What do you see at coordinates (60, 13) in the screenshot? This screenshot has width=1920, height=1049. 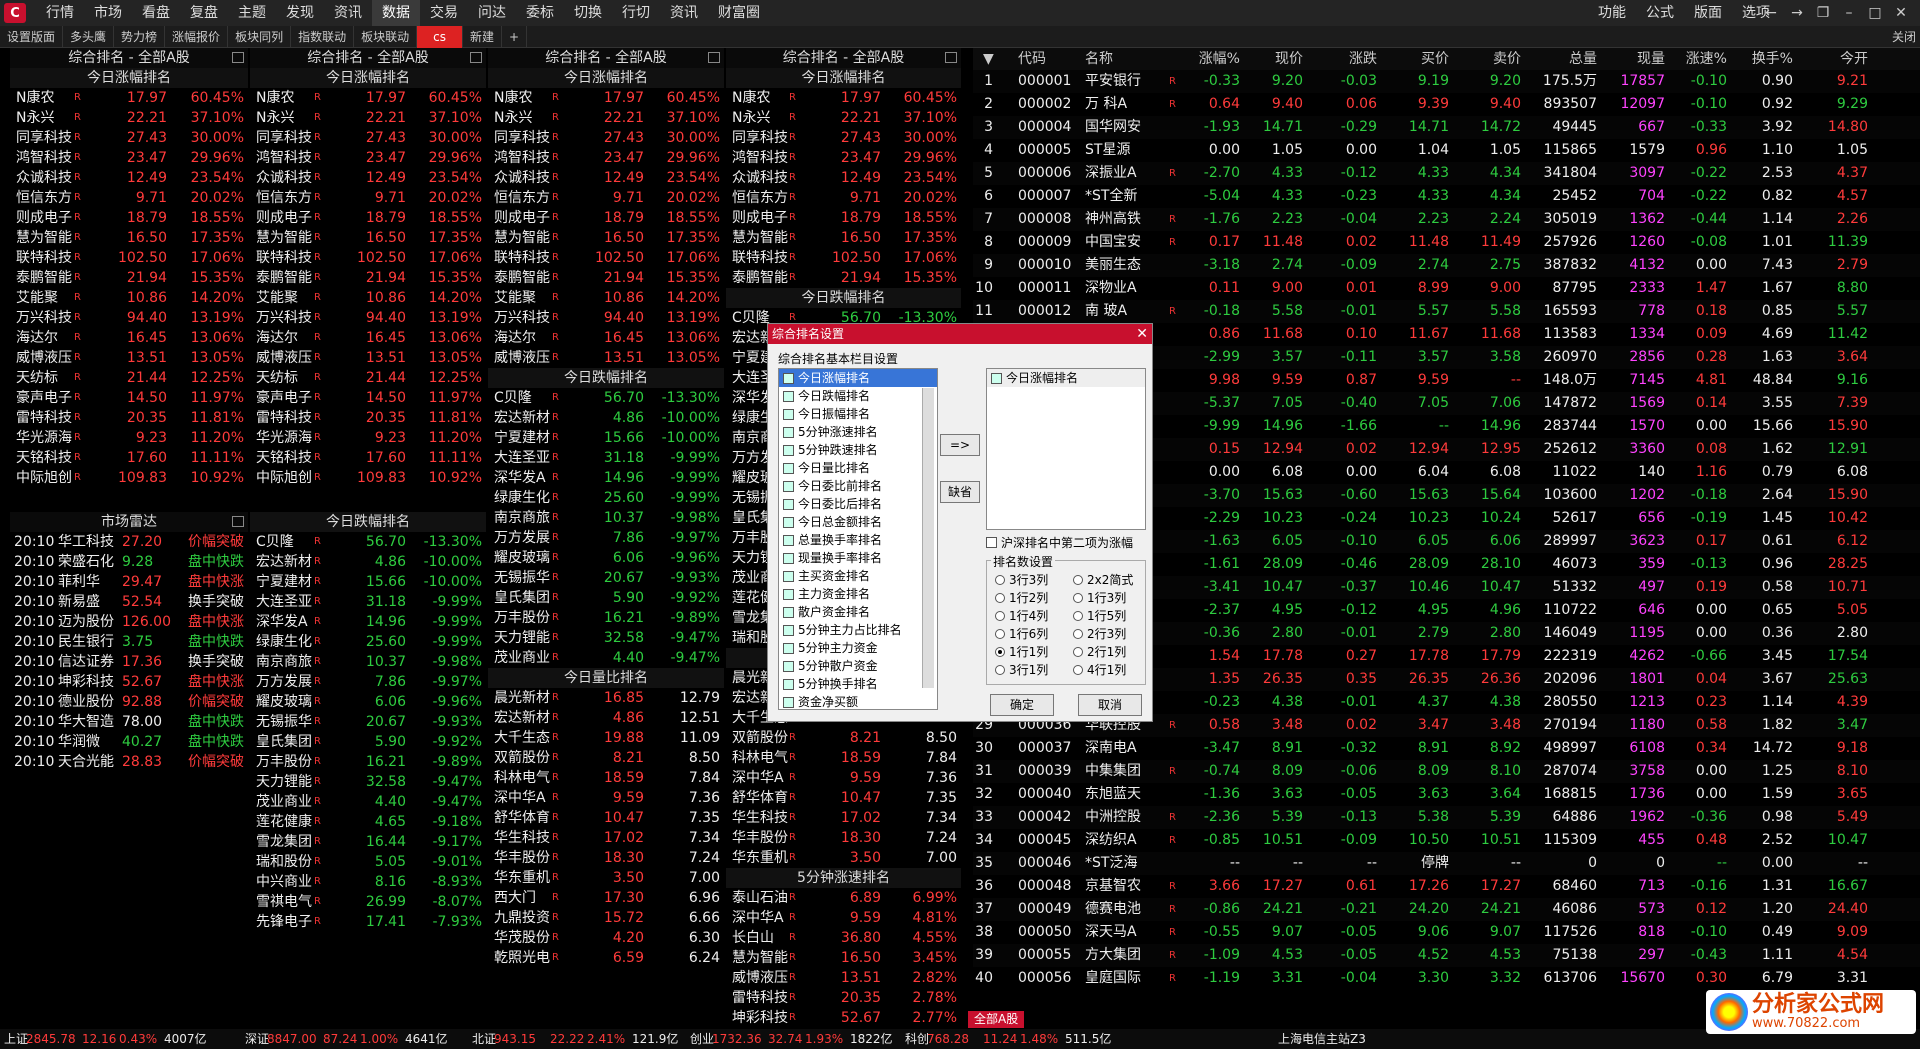 I see `menu-item: 行情` at bounding box center [60, 13].